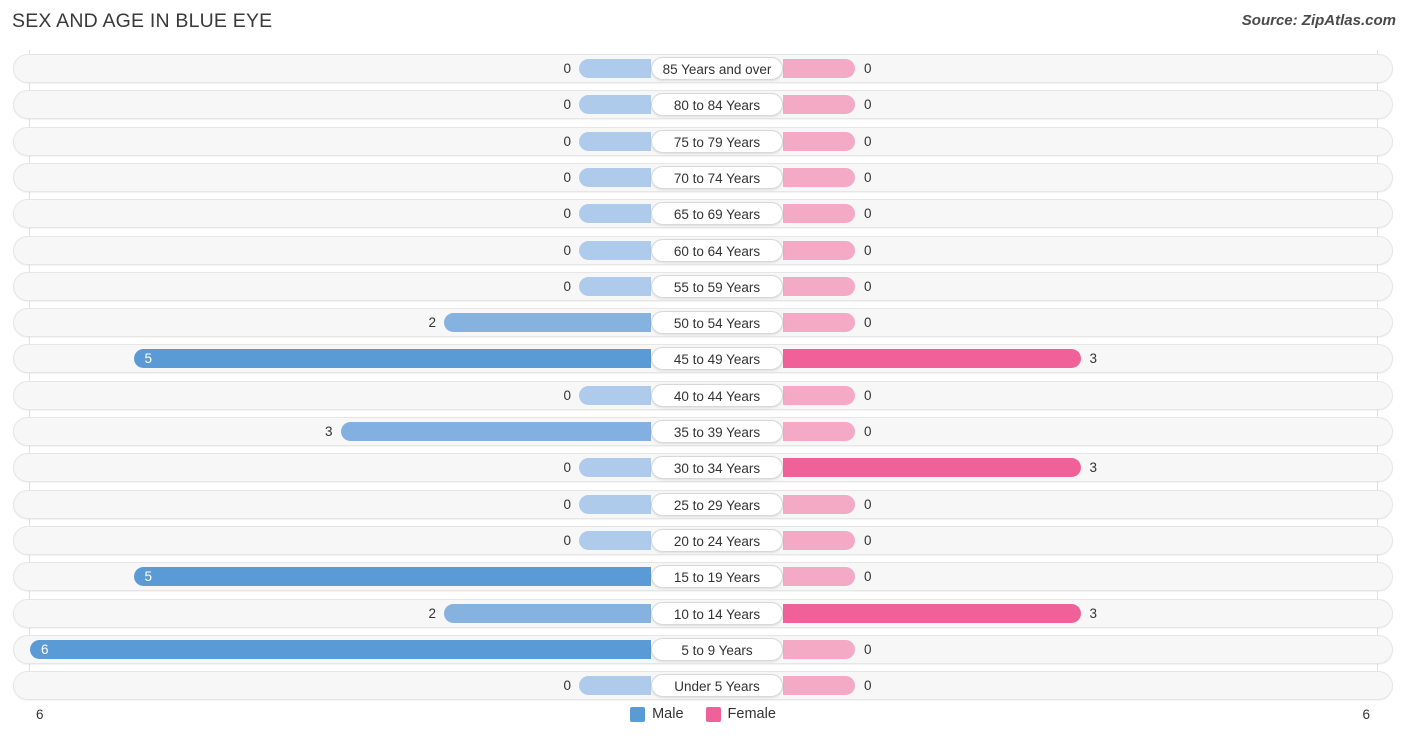  I want to click on age-row: 5 3 45 to 49 Years, so click(703, 359).